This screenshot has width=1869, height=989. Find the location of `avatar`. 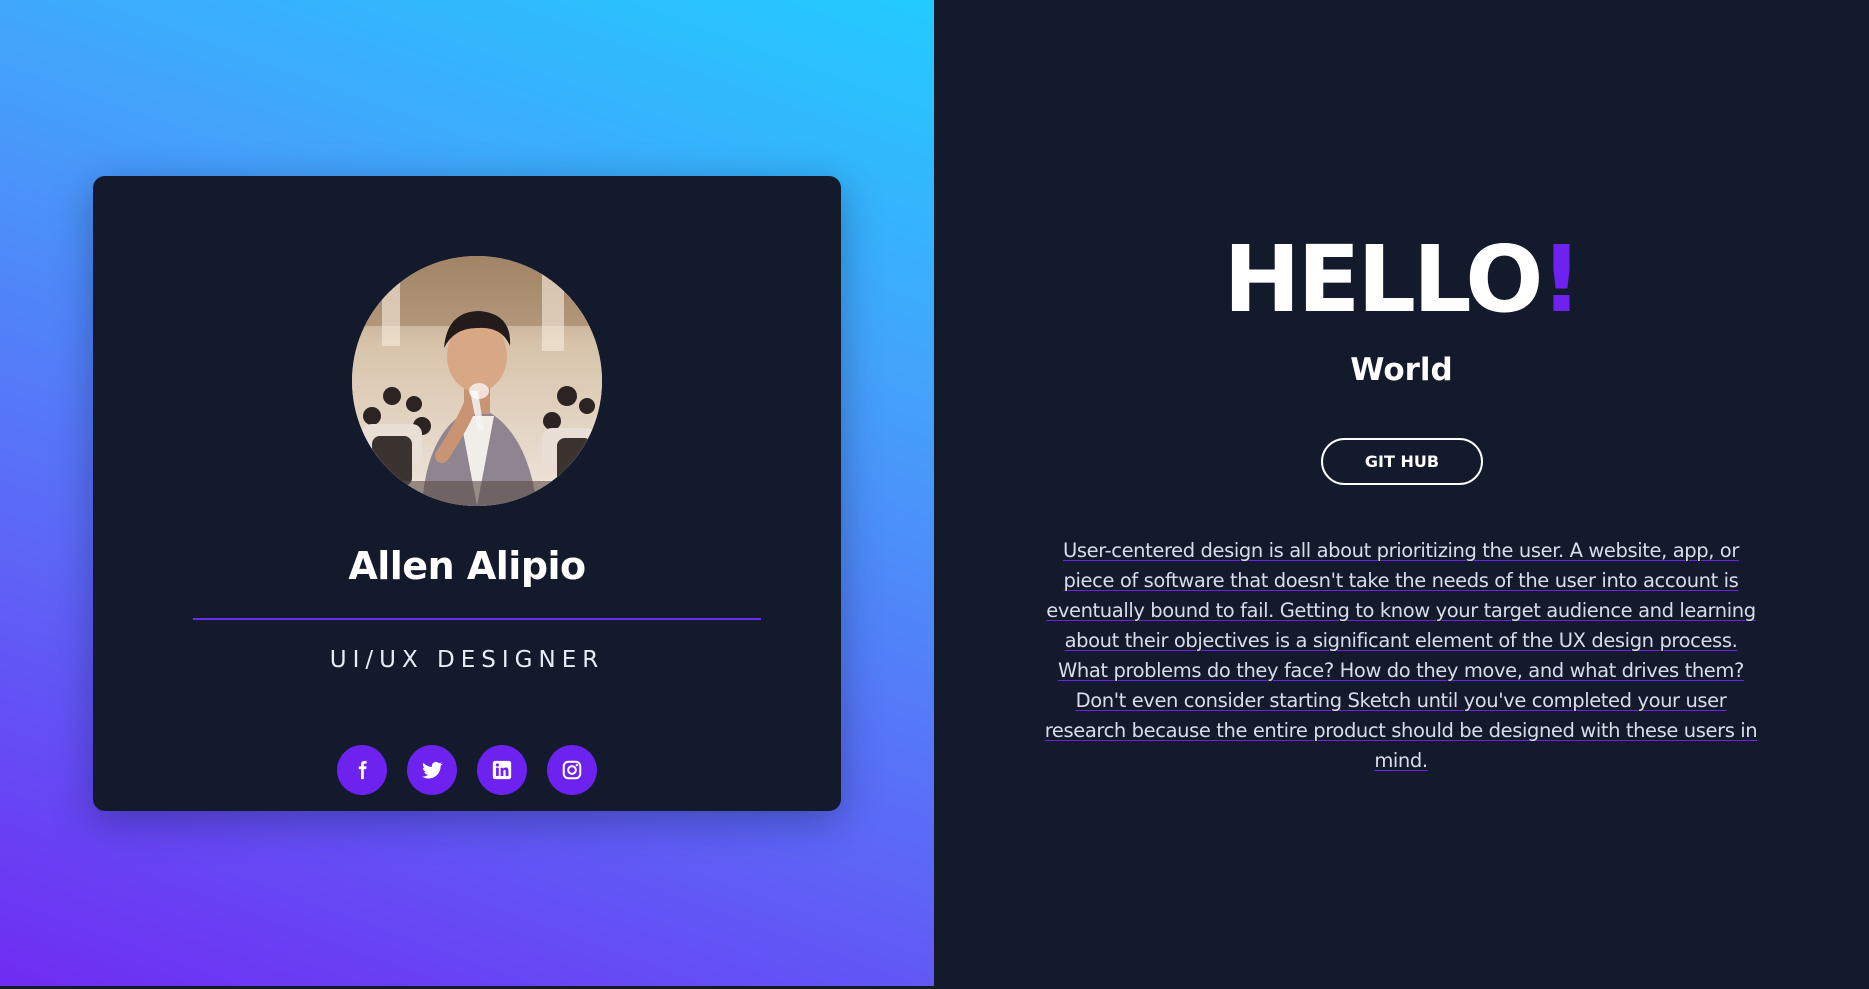

avatar is located at coordinates (477, 381).